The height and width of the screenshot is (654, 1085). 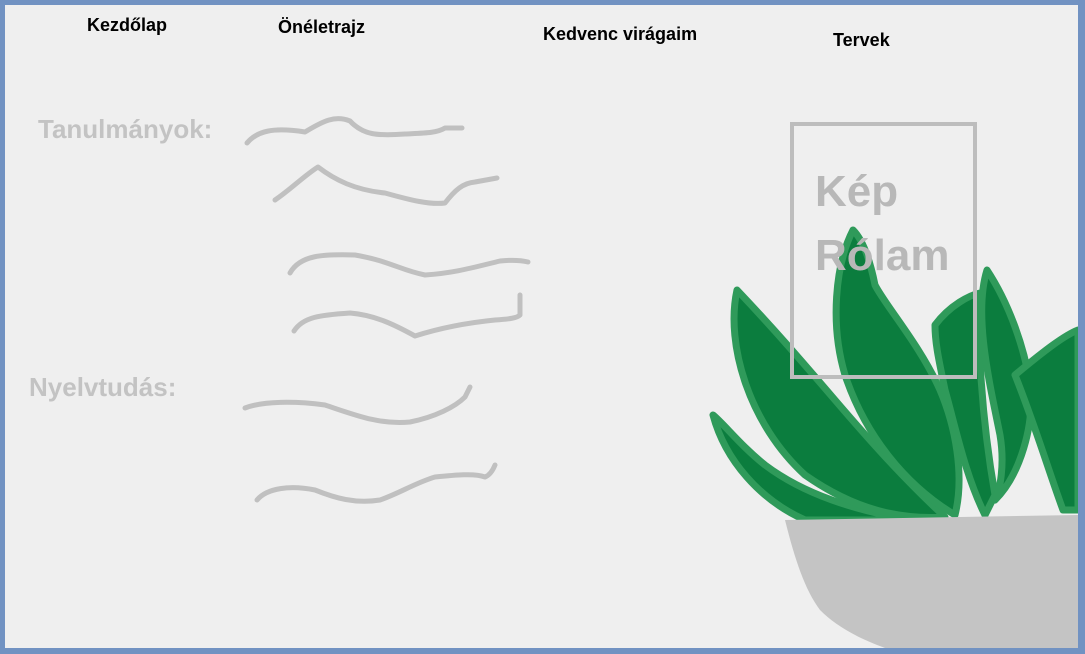 I want to click on photo-caption-line1: Kép, so click(x=857, y=191).